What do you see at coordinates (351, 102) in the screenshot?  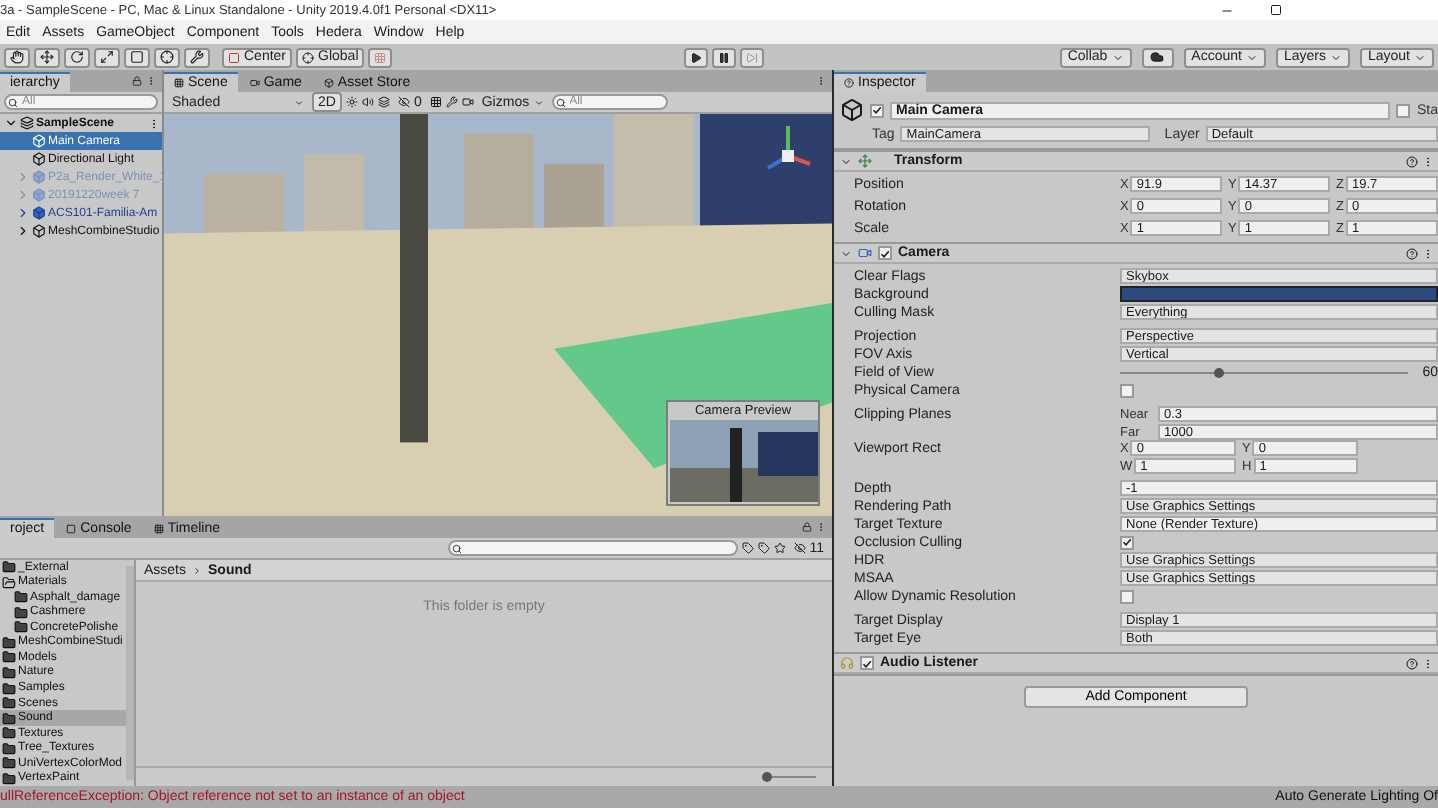 I see `light-bulb-icon` at bounding box center [351, 102].